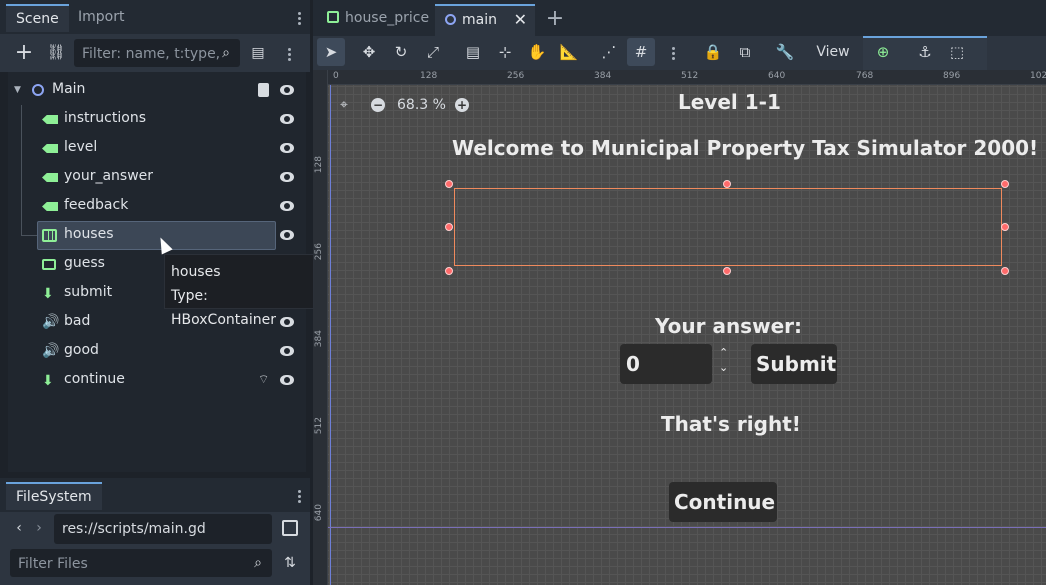  Describe the element at coordinates (723, 360) in the screenshot. I see `spin-arrows-icon: ⌃ ⌄` at that location.